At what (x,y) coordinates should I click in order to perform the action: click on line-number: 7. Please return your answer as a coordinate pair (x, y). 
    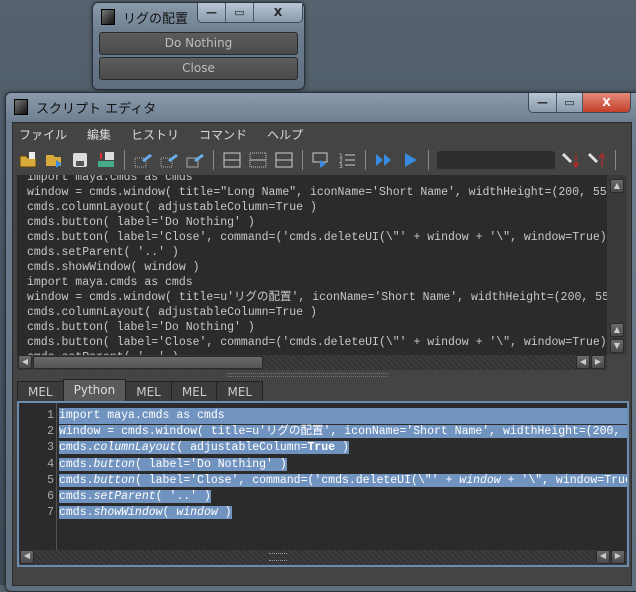
    Looking at the image, I should click on (50, 513).